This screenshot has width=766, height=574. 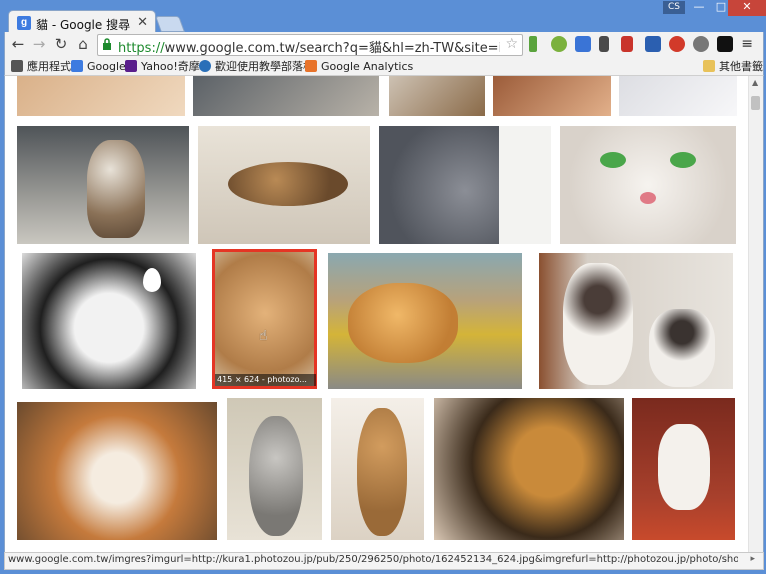 I want to click on chrome-menu-icon: ≡, so click(x=747, y=44).